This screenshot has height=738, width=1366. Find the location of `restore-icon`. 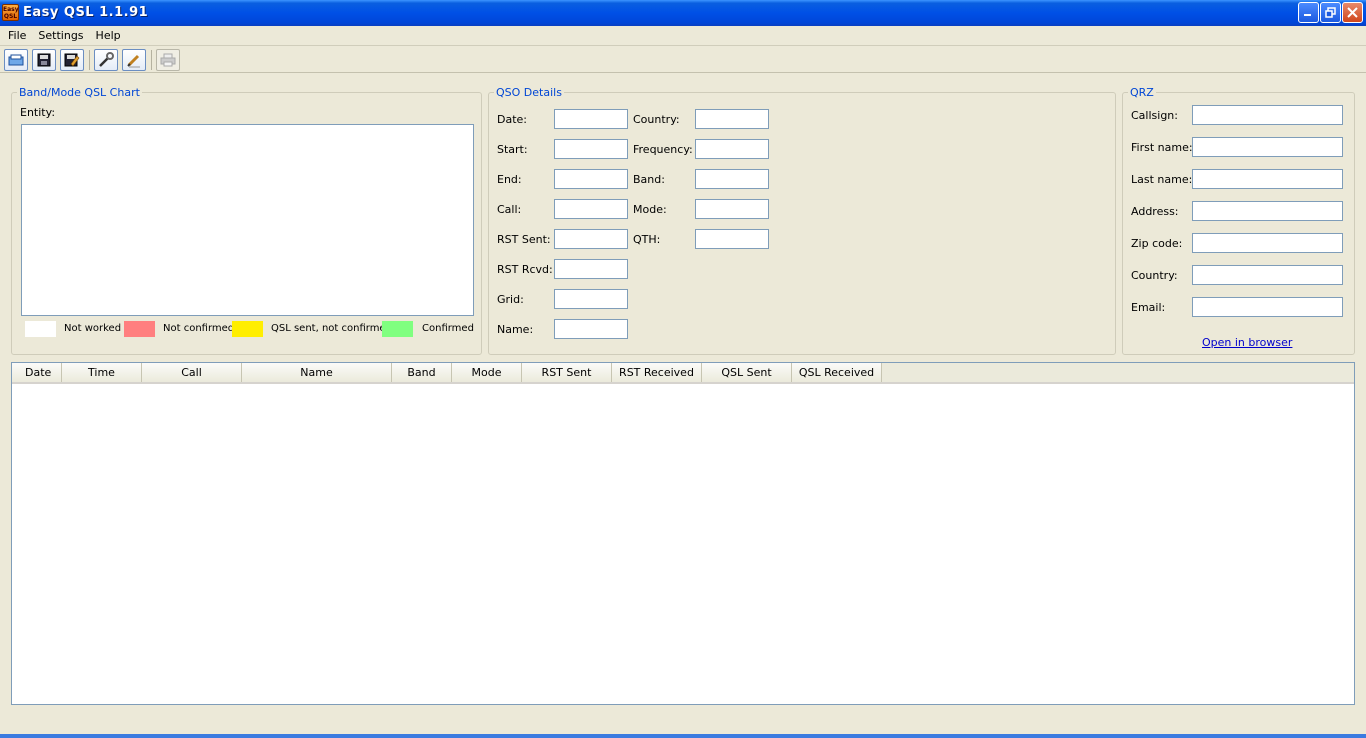

restore-icon is located at coordinates (1330, 12).